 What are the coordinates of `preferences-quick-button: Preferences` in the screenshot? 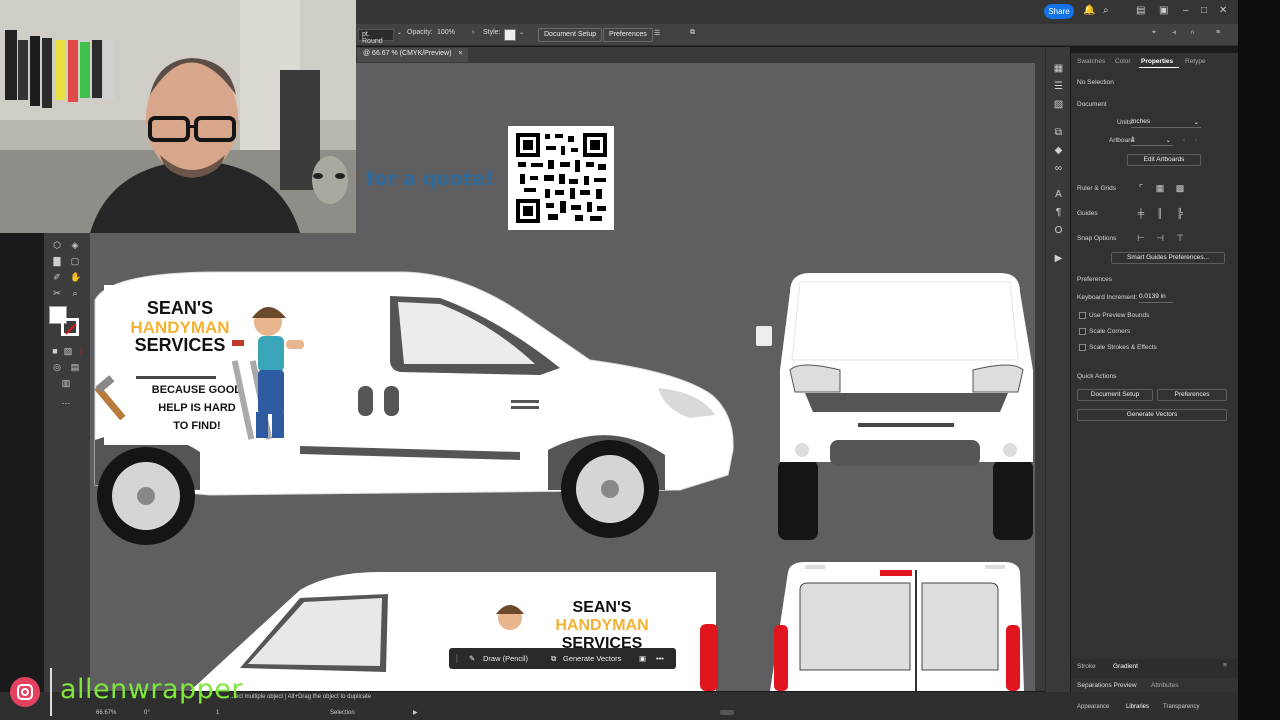 It's located at (1192, 395).